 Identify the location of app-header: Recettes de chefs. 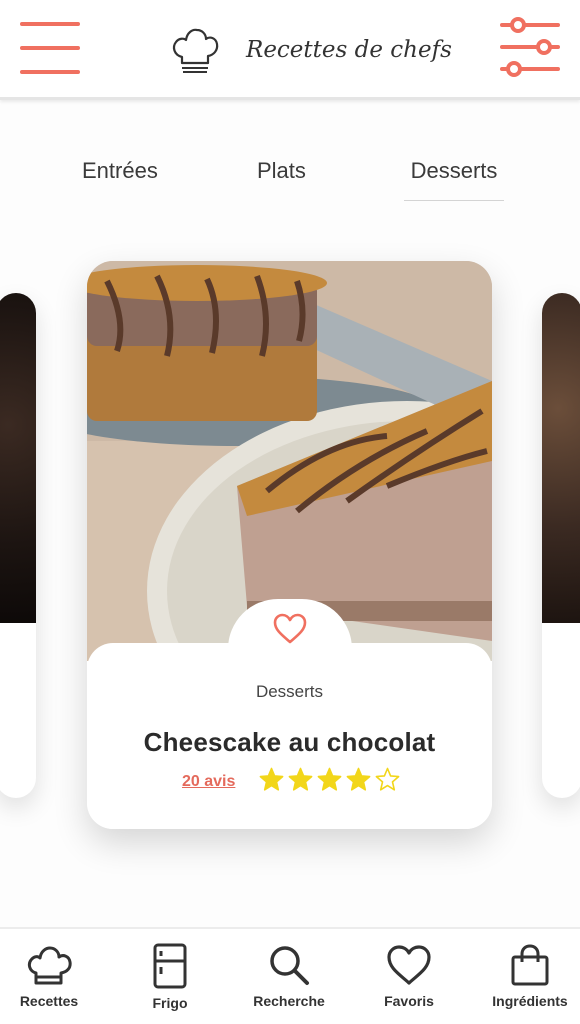
(290, 50).